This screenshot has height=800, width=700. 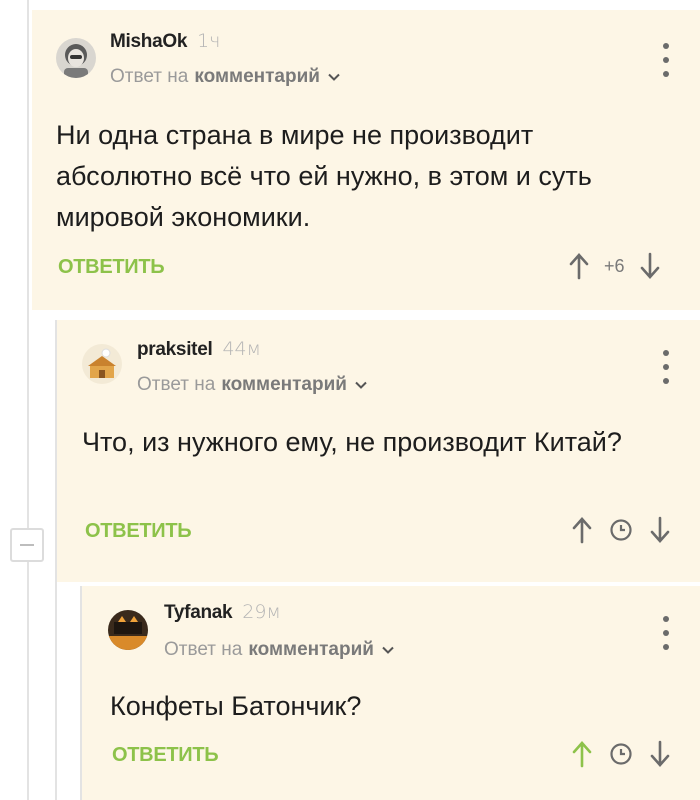 I want to click on author-line: Tyfanak 29м, so click(x=222, y=612).